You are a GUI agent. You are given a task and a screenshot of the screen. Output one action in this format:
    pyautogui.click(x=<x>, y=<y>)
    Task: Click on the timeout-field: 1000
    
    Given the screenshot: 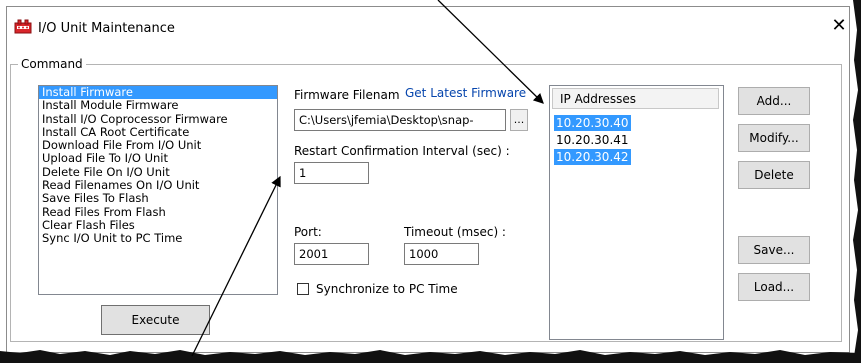 What is the action you would take?
    pyautogui.click(x=441, y=254)
    